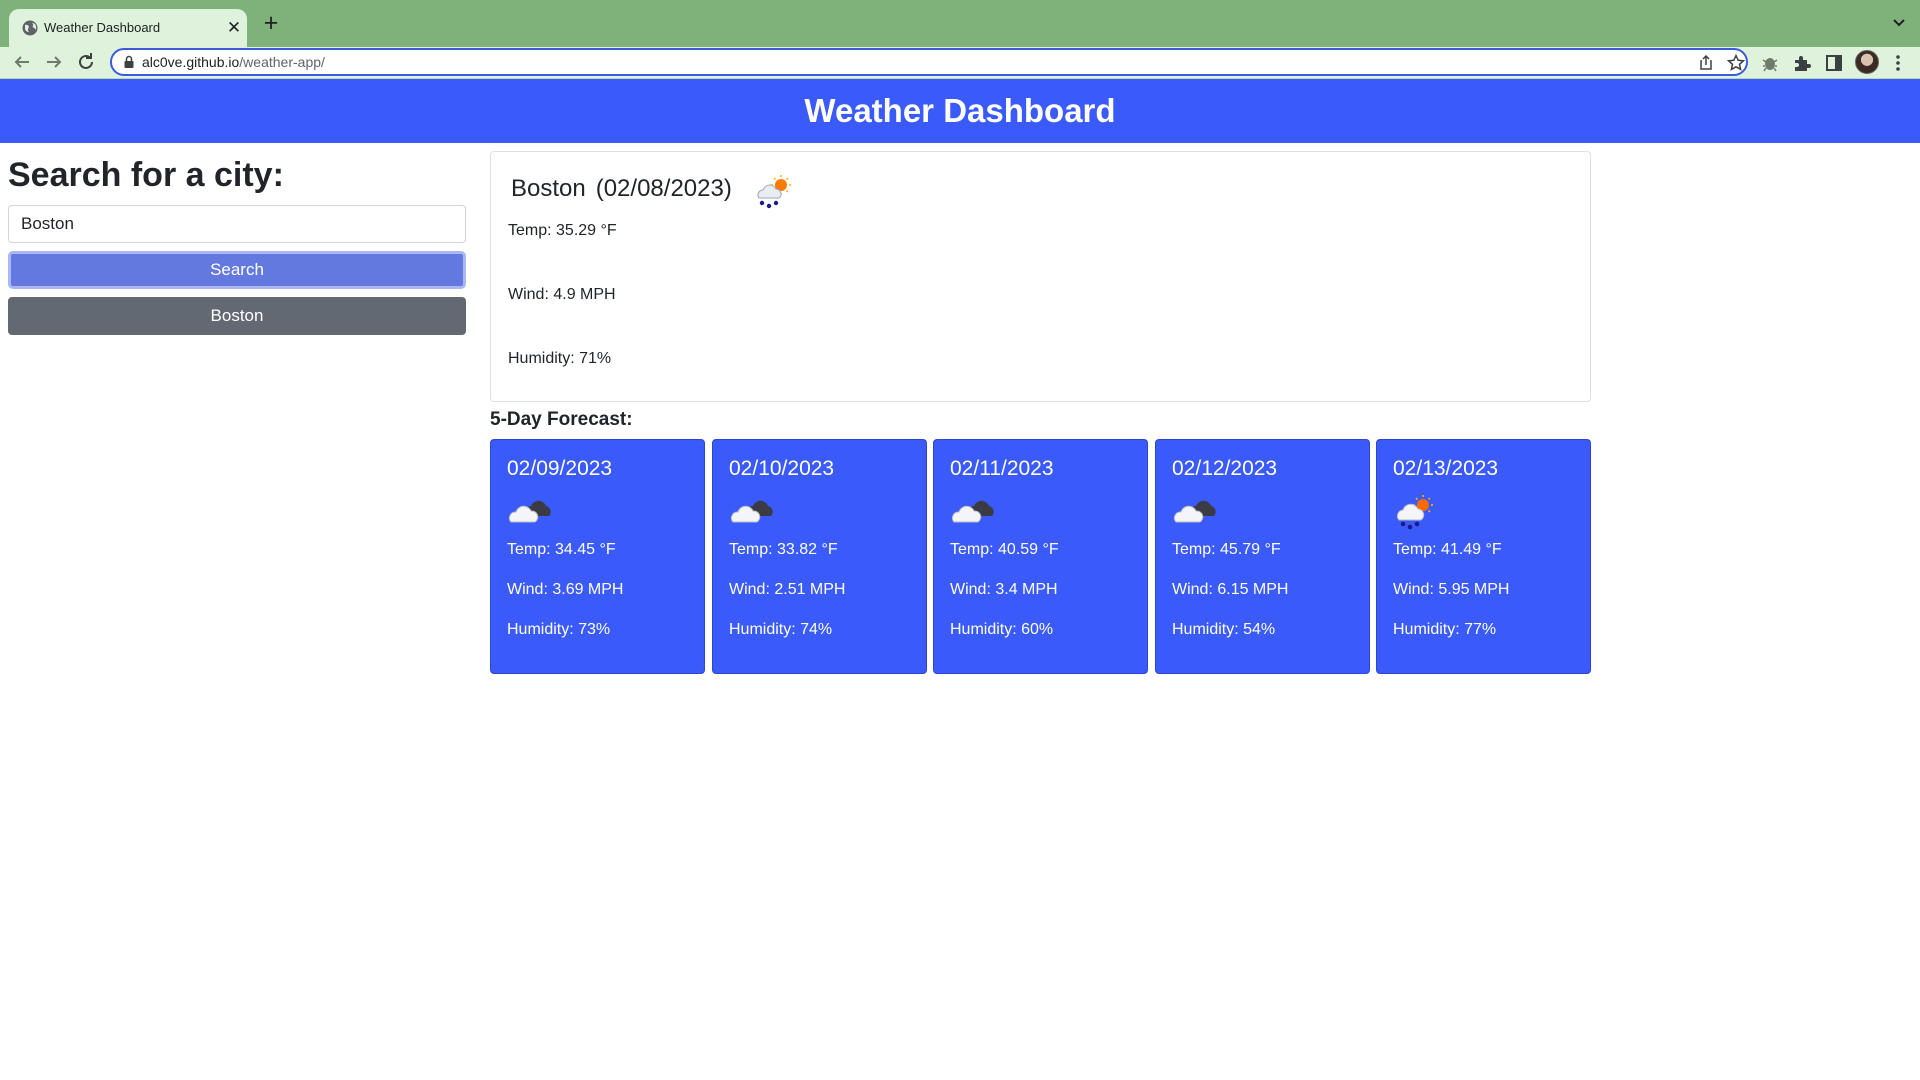 The height and width of the screenshot is (1080, 1920). I want to click on current-humidity: Humidity: 71%, so click(560, 358).